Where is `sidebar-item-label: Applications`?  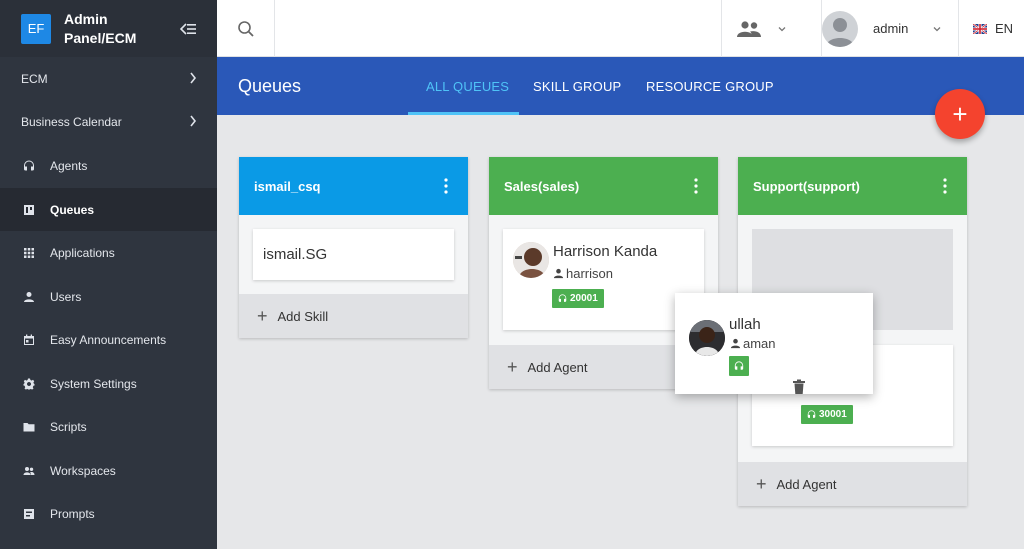
sidebar-item-label: Applications is located at coordinates (82, 252).